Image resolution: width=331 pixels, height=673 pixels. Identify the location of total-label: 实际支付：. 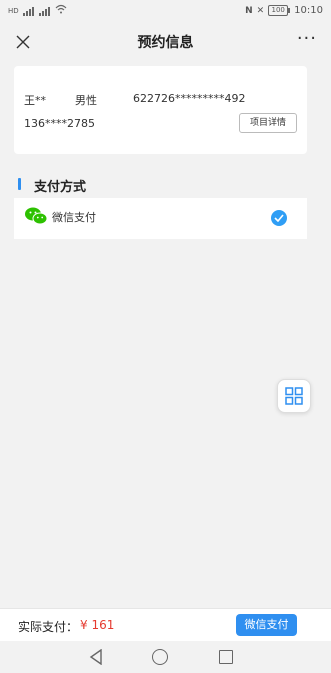
(48, 627).